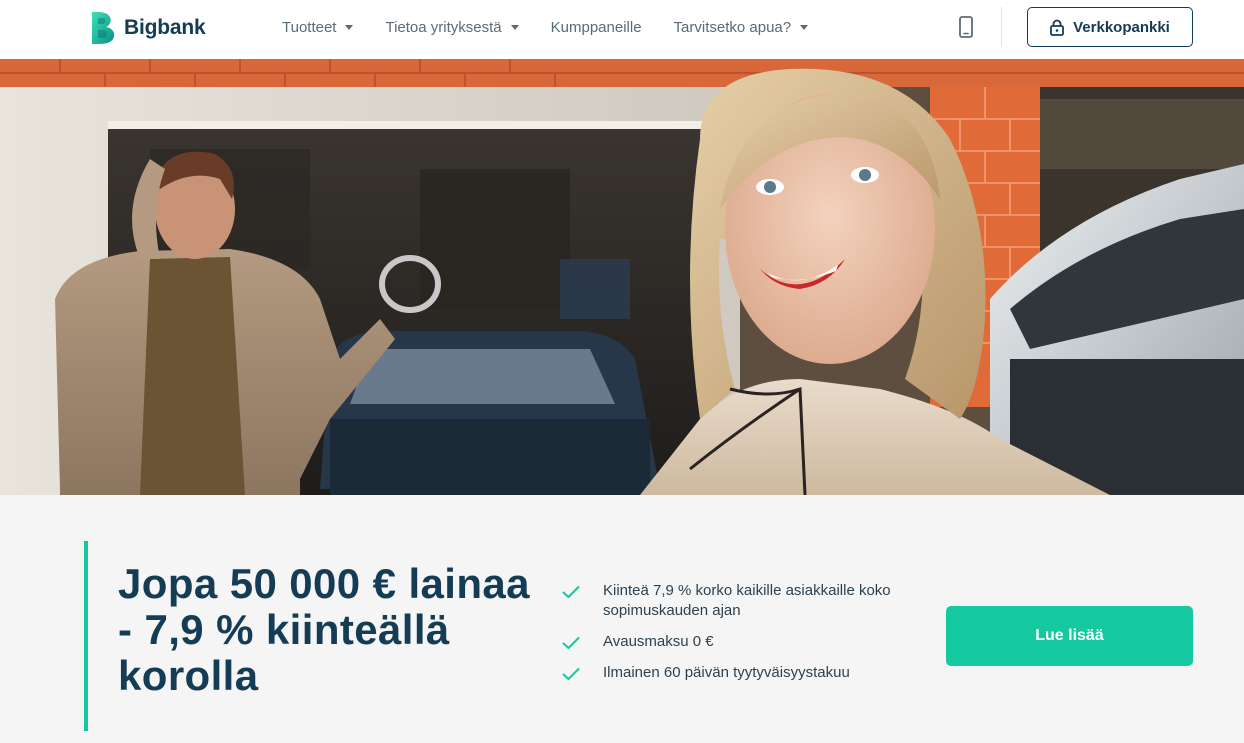  I want to click on lue-lisaa-button: Lue lisää, so click(1069, 636).